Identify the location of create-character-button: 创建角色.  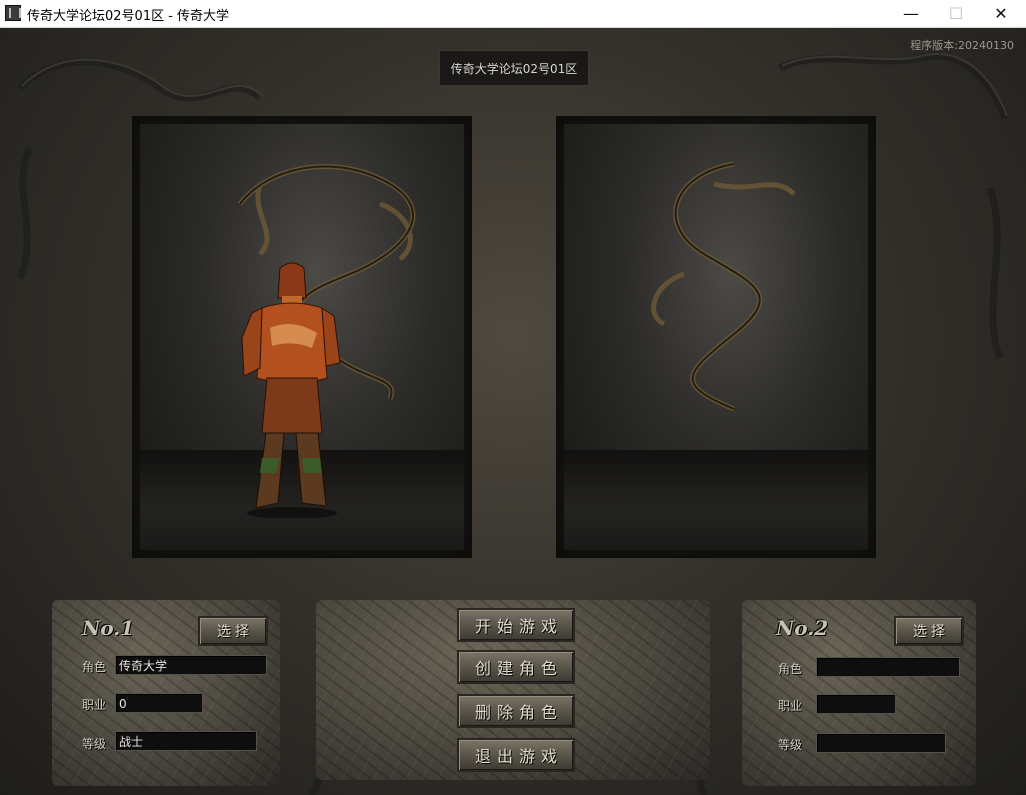
(516, 667).